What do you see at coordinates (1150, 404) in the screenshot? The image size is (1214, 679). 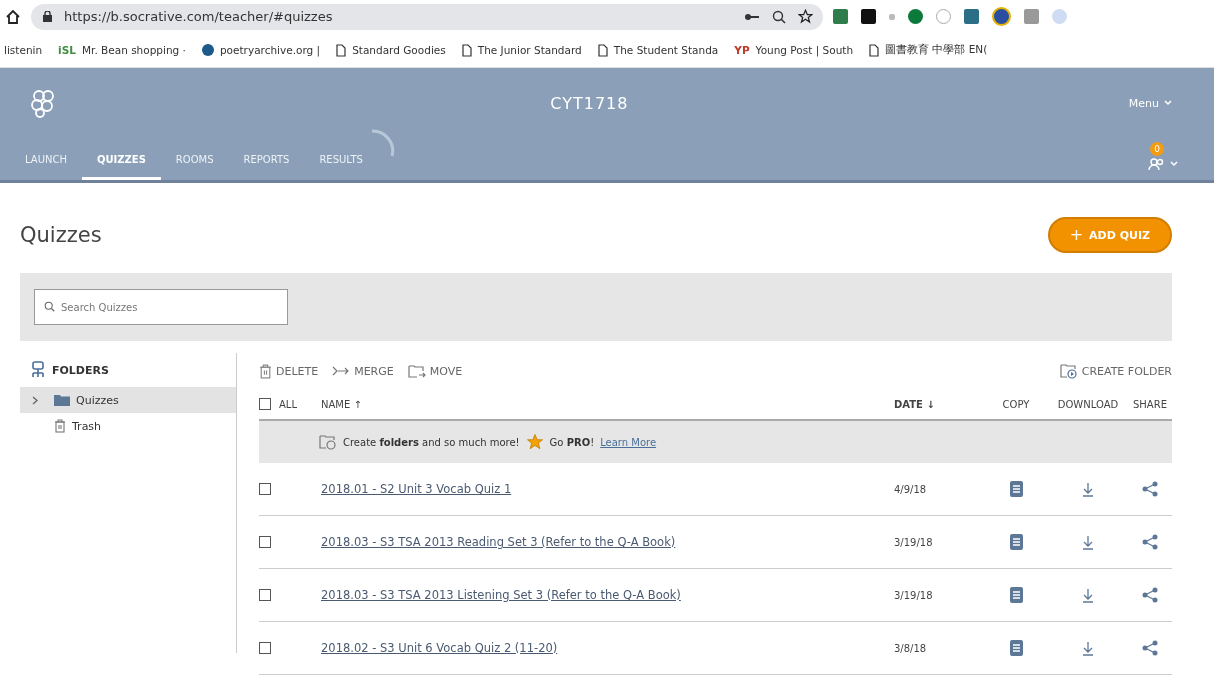 I see `column-header: SHARE` at bounding box center [1150, 404].